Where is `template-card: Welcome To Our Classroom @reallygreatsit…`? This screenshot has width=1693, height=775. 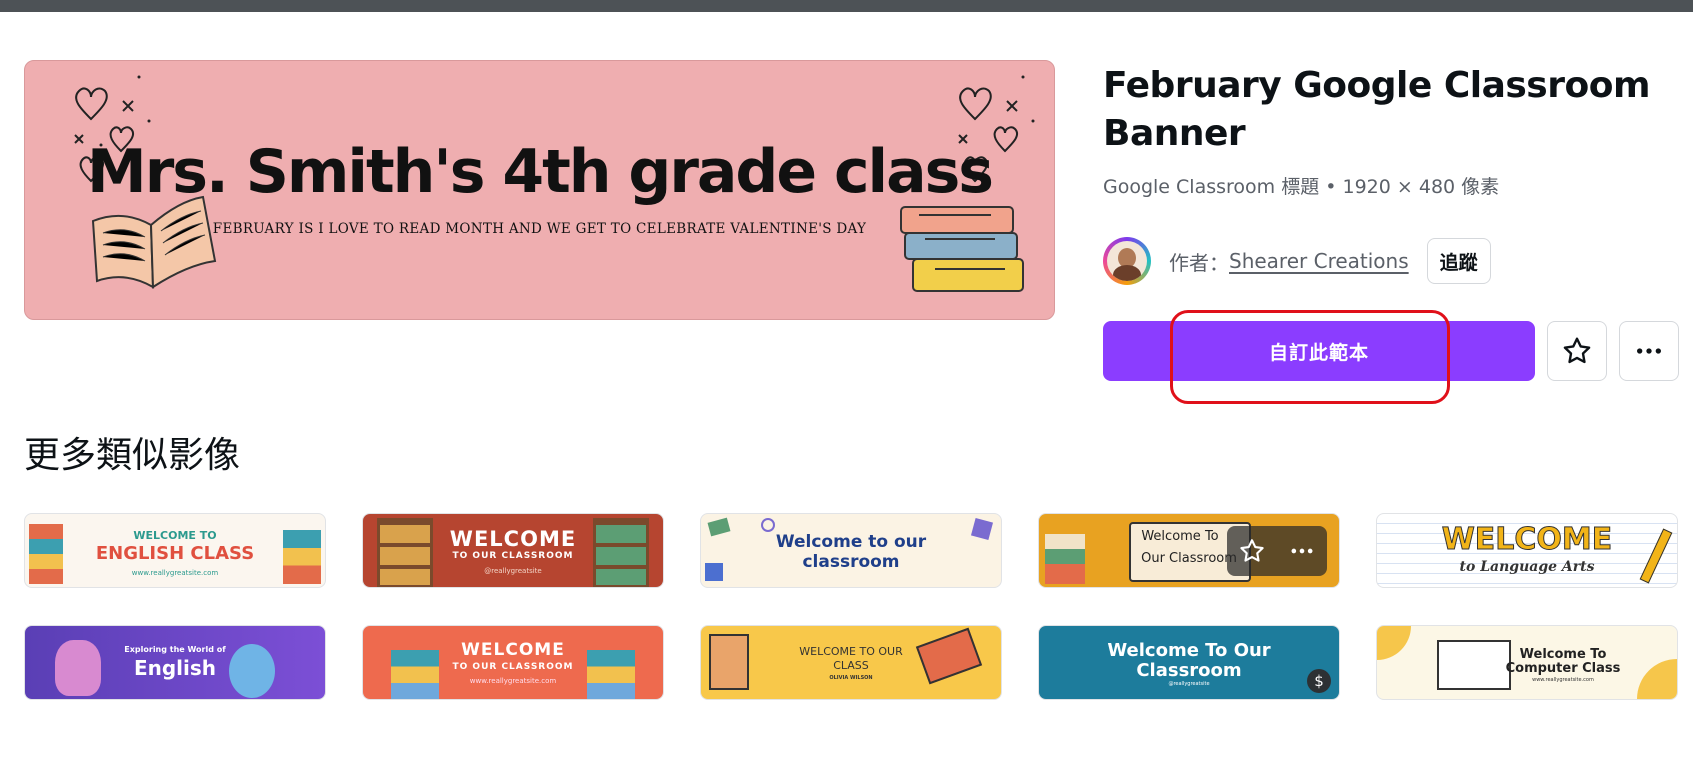 template-card: Welcome To Our Classroom @reallygreatsit… is located at coordinates (1189, 662).